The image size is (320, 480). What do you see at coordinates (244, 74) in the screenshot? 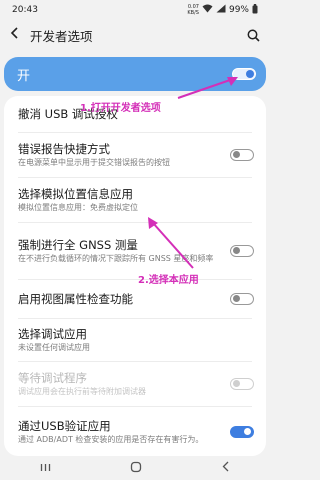
I see `master-toggle` at bounding box center [244, 74].